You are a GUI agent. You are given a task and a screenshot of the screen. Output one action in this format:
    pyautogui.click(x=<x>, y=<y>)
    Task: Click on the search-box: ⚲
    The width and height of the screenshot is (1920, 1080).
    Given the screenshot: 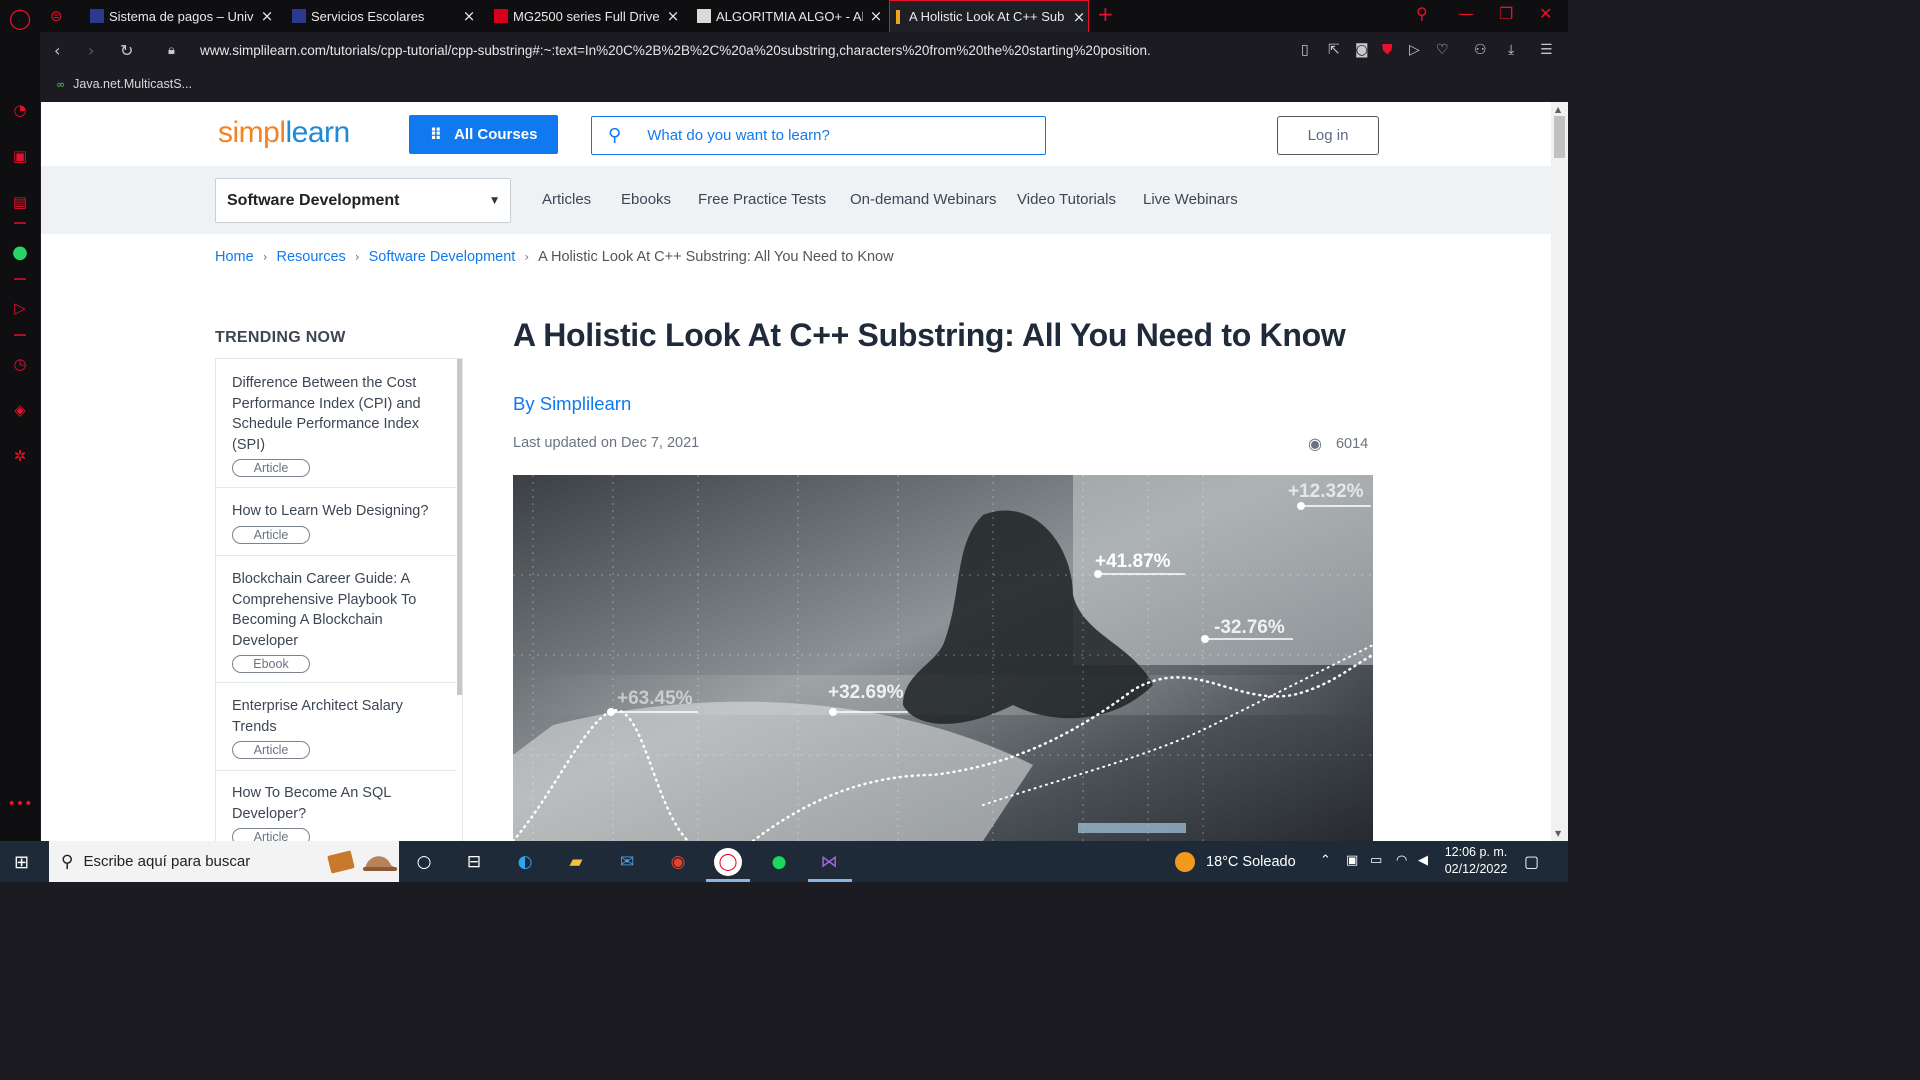 What is the action you would take?
    pyautogui.click(x=818, y=135)
    